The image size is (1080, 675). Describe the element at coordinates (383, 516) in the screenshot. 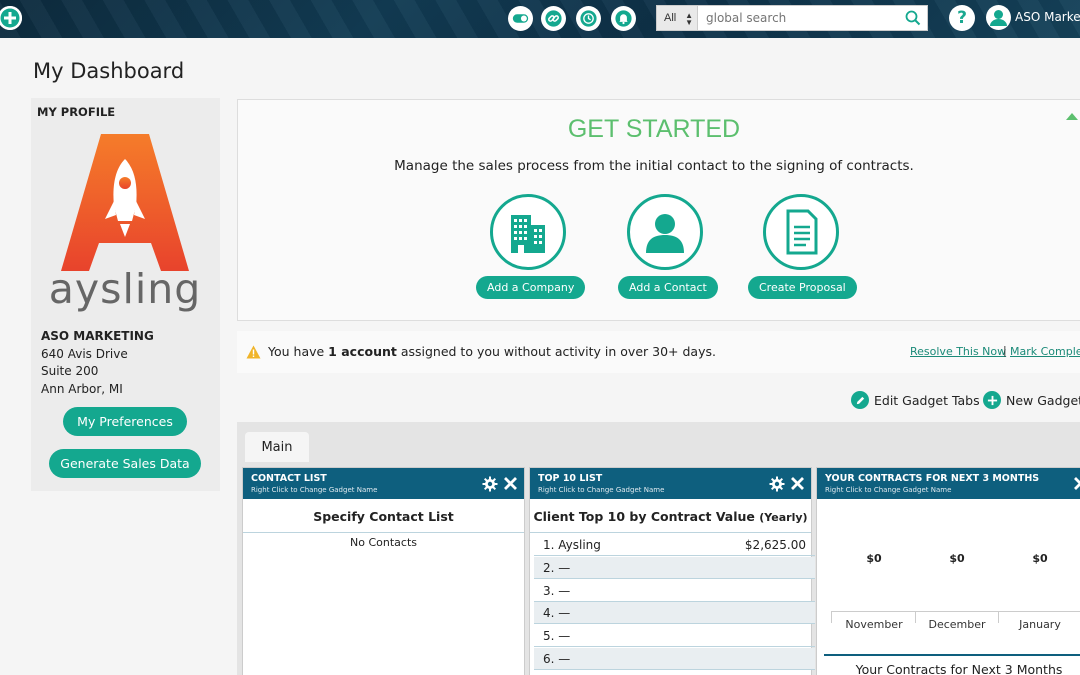

I see `gadget-caption: Specify Contact List` at that location.